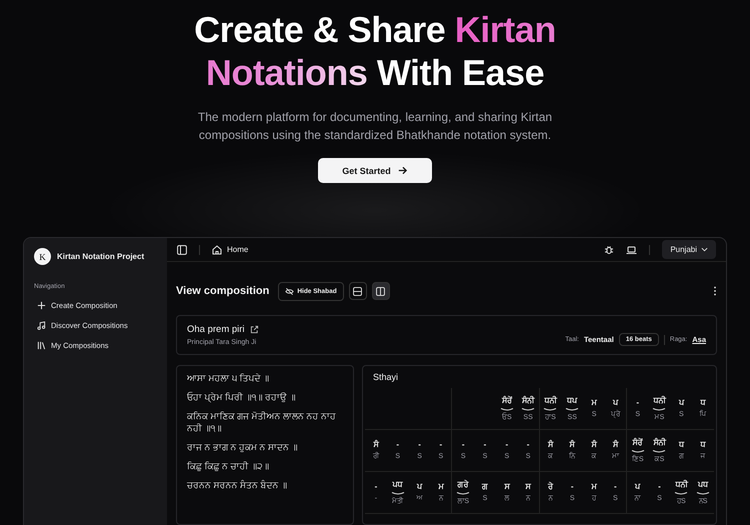  I want to click on split-columns-icon, so click(381, 291).